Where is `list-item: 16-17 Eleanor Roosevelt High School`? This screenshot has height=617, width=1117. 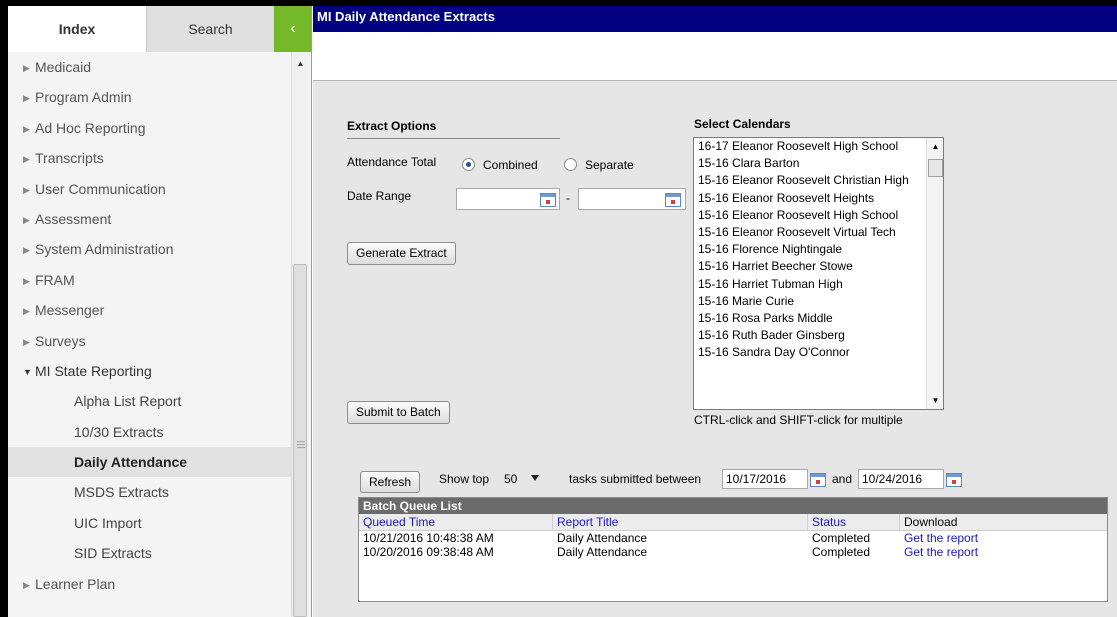 list-item: 16-17 Eleanor Roosevelt High School is located at coordinates (809, 146).